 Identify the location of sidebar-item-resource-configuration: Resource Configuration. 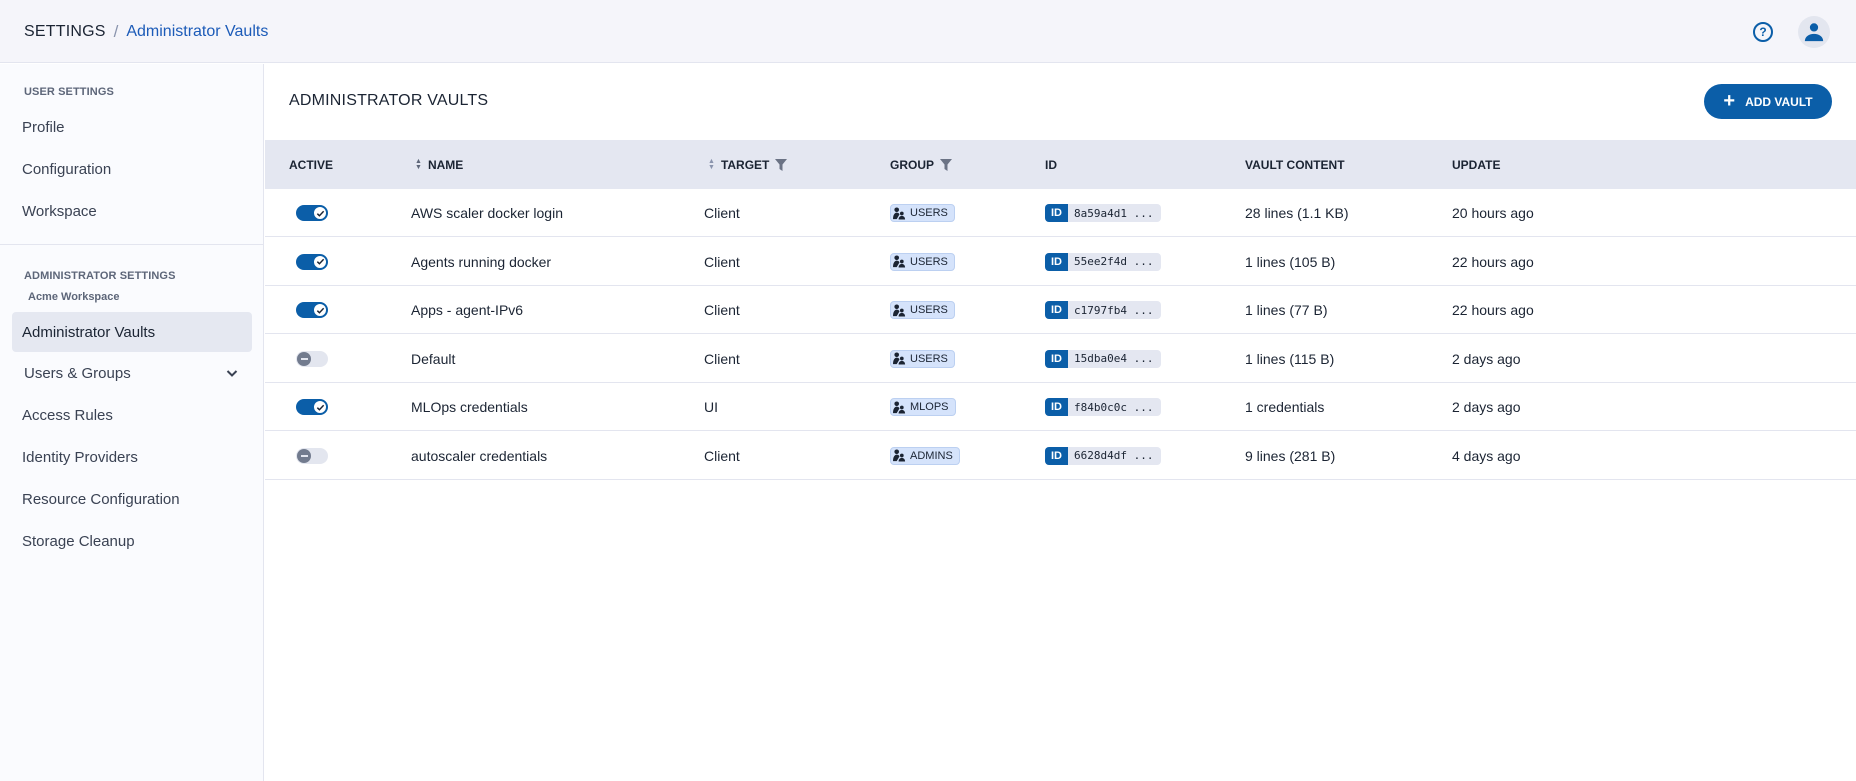
(132, 499).